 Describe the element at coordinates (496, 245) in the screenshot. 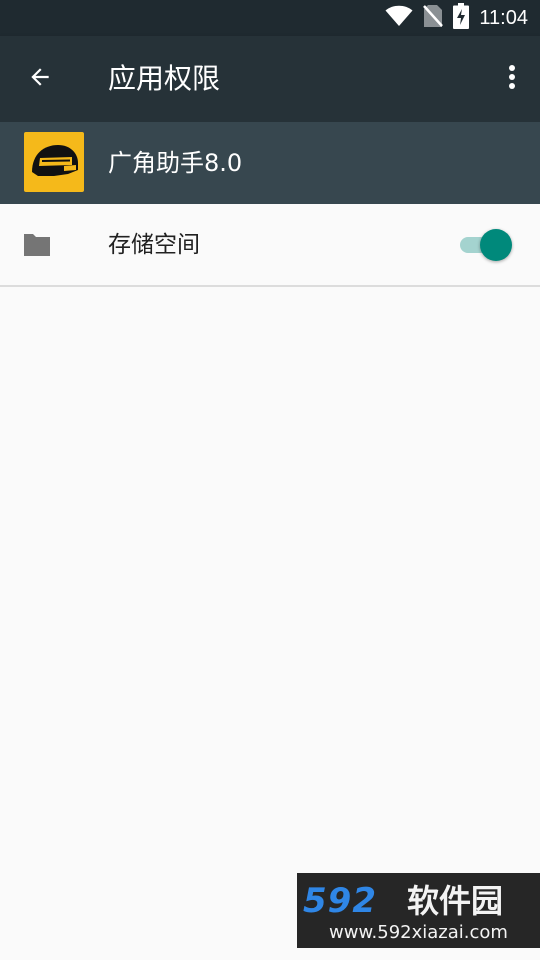

I see `switch-thumb` at that location.